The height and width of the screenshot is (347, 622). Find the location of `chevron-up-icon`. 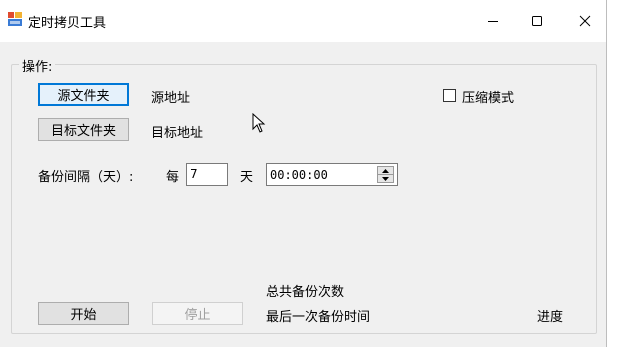

chevron-up-icon is located at coordinates (385, 170).